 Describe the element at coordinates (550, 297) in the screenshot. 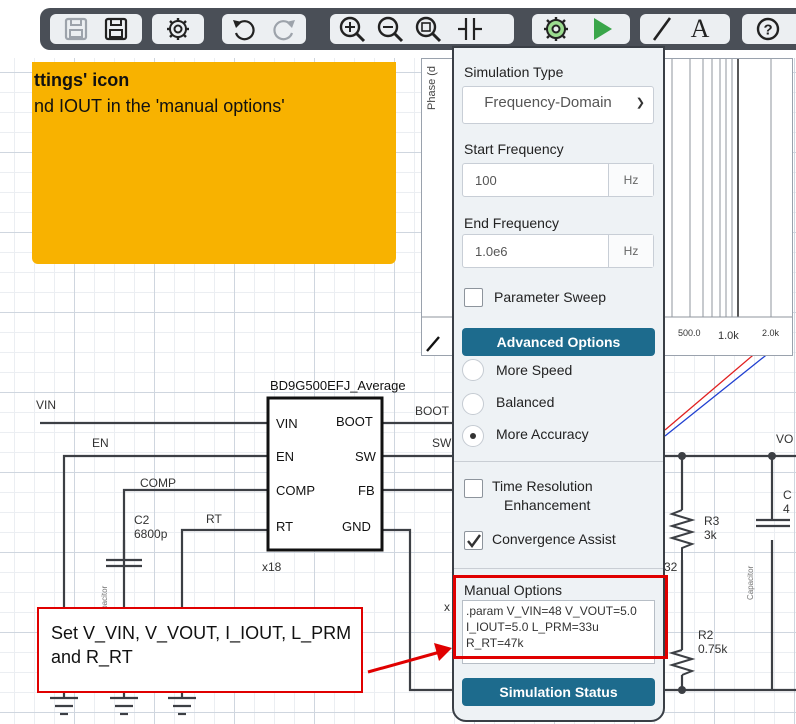

I see `param-sweep-label: Parameter Sweep` at that location.